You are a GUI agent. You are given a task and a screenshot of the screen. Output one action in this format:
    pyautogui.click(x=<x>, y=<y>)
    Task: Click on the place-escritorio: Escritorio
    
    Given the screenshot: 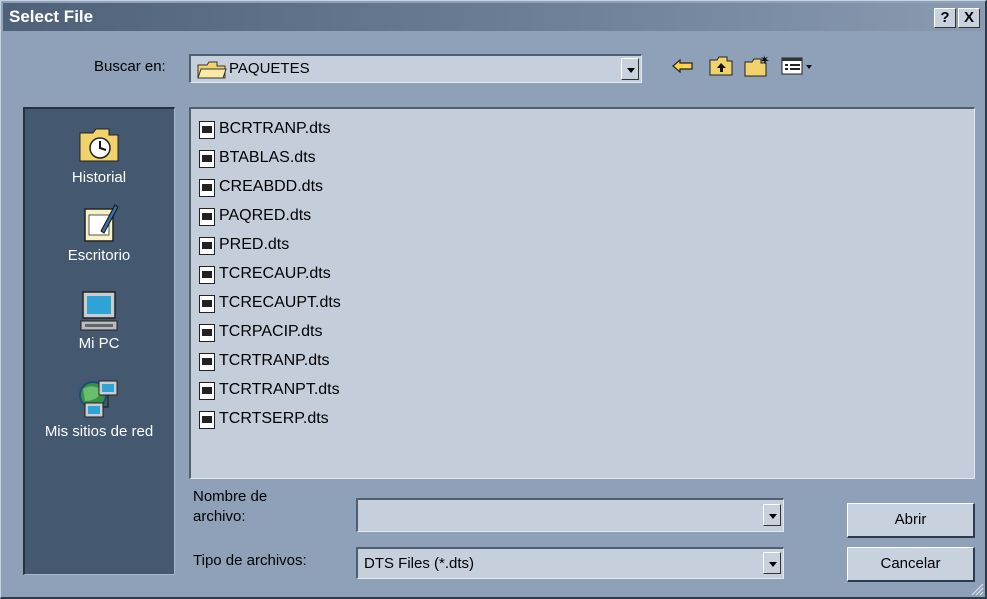 What is the action you would take?
    pyautogui.click(x=99, y=232)
    